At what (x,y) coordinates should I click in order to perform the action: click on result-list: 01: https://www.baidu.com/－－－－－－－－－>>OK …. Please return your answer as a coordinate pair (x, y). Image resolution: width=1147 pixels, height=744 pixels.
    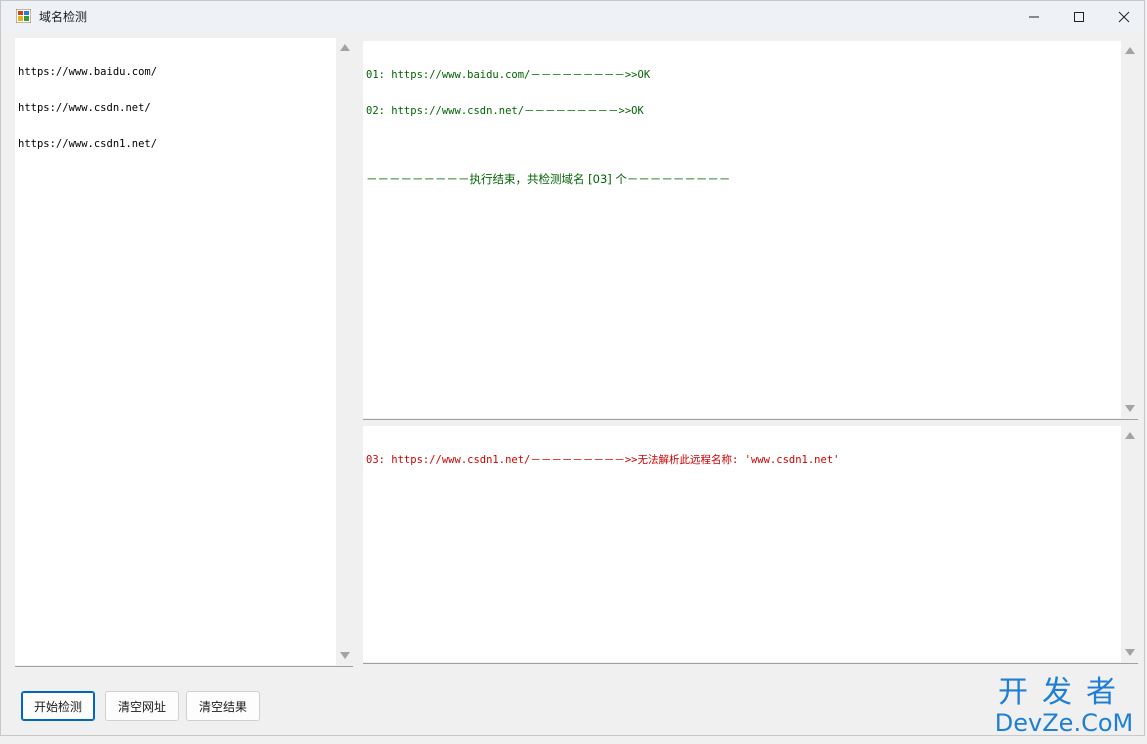
    Looking at the image, I should click on (548, 127).